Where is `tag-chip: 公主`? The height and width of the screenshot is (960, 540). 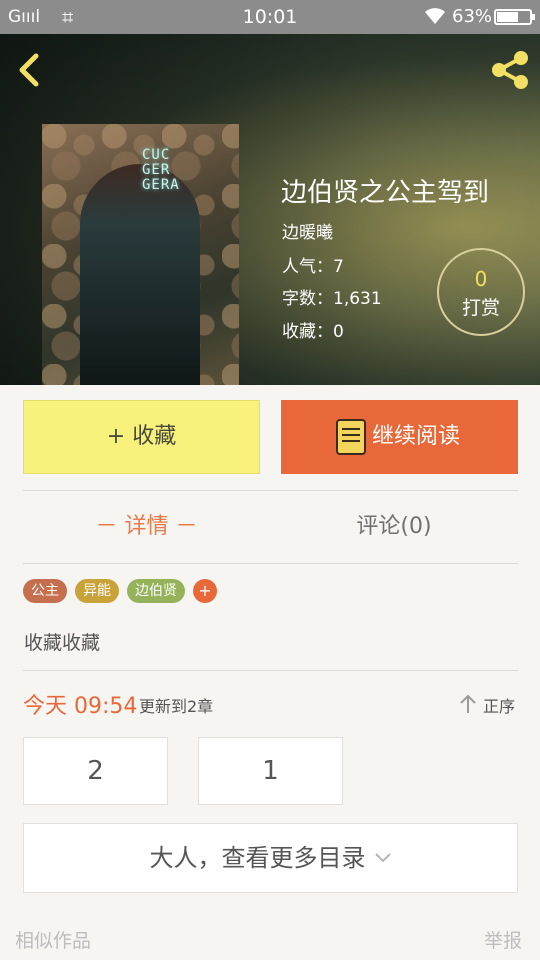 tag-chip: 公主 is located at coordinates (45, 591).